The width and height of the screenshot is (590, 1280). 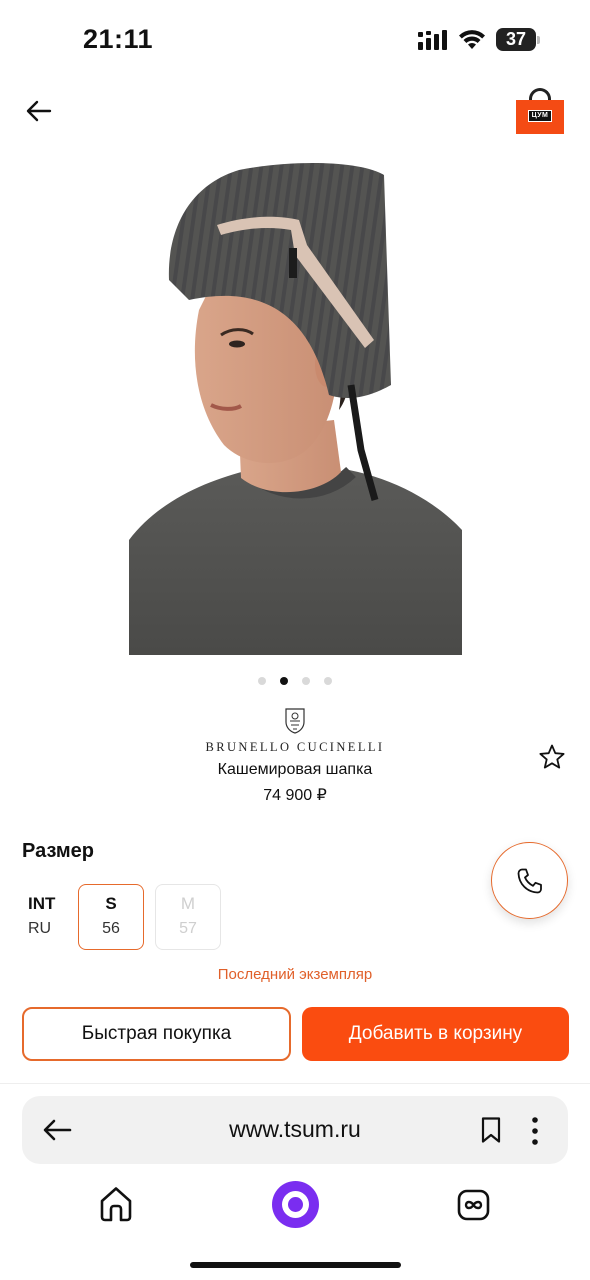 I want to click on size-system-ru: RU, so click(x=40, y=928).